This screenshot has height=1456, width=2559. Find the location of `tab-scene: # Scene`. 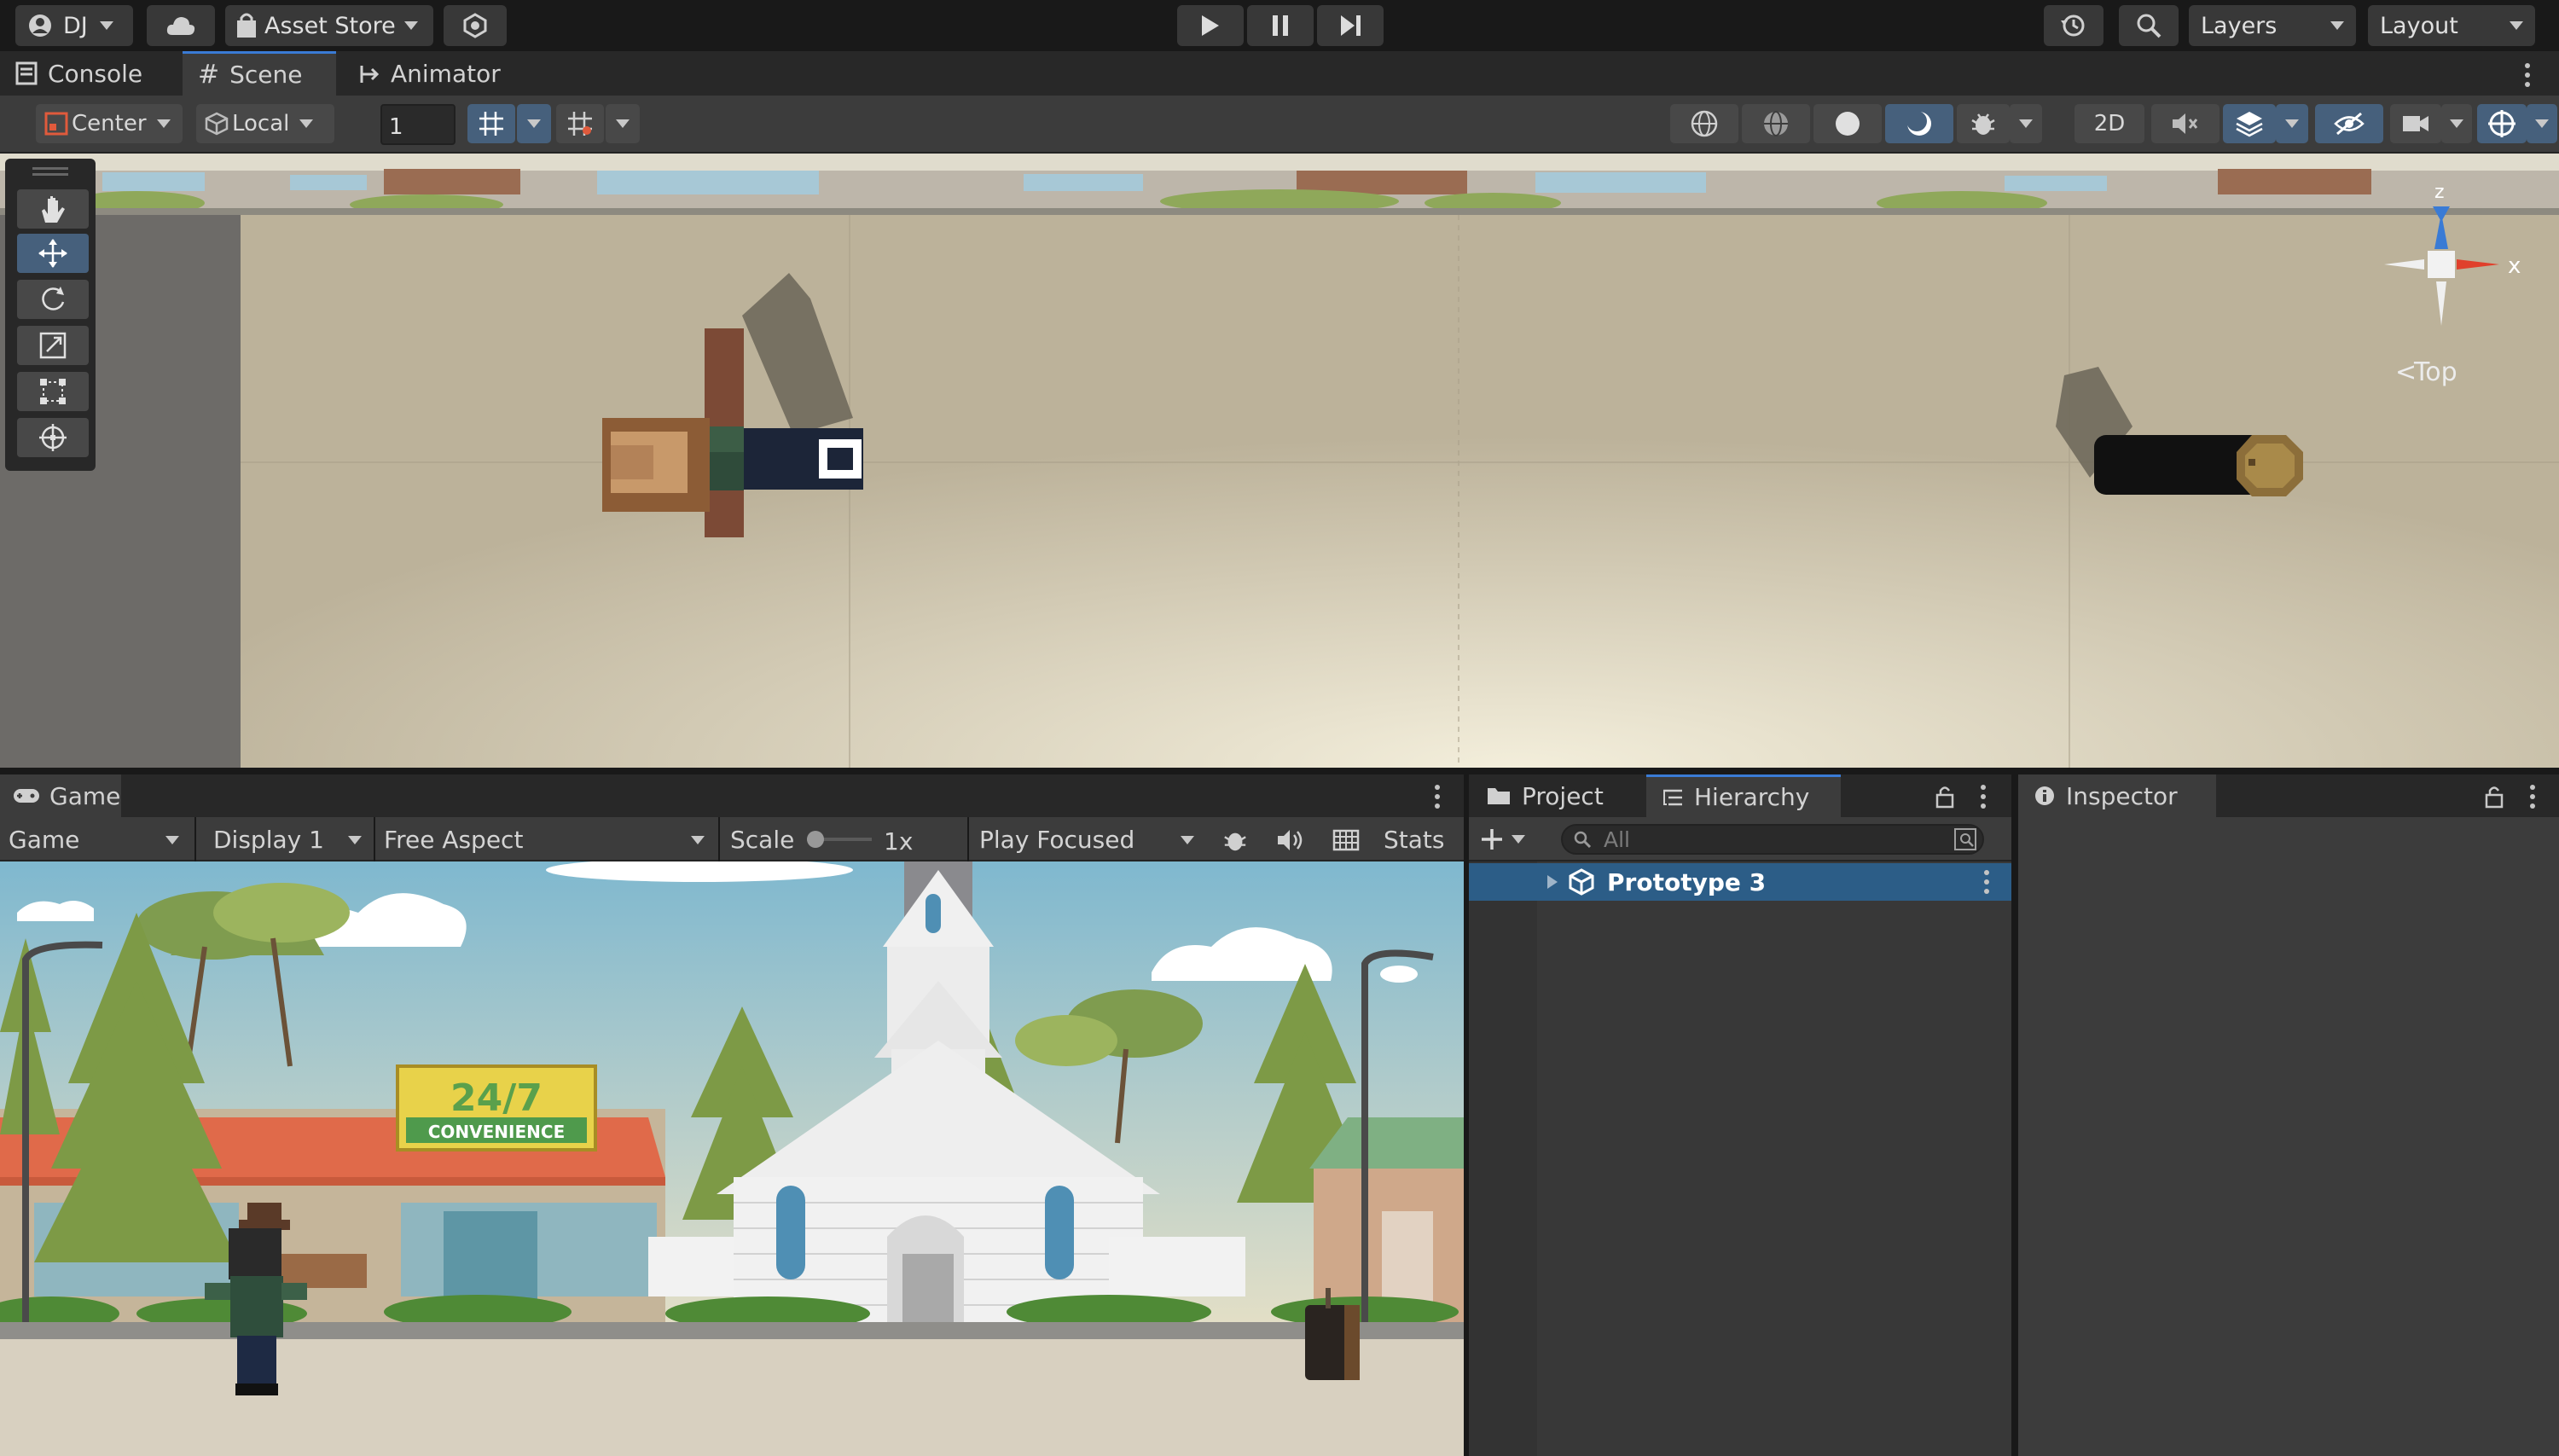

tab-scene: # Scene is located at coordinates (259, 73).